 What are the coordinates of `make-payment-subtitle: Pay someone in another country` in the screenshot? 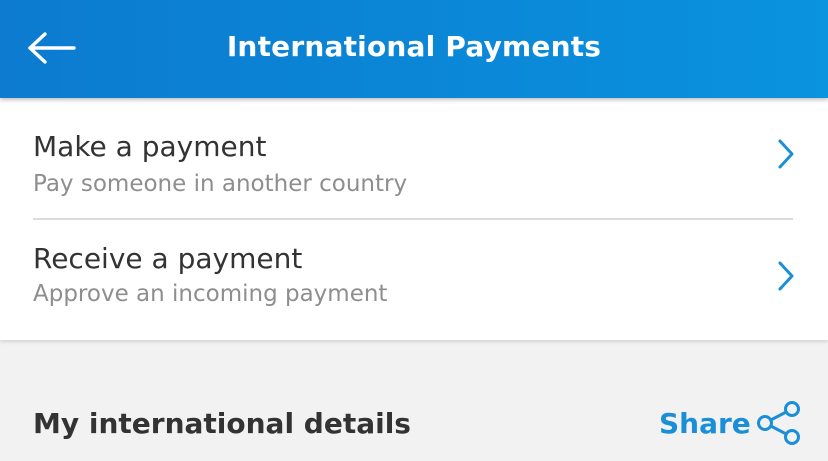 It's located at (220, 184).